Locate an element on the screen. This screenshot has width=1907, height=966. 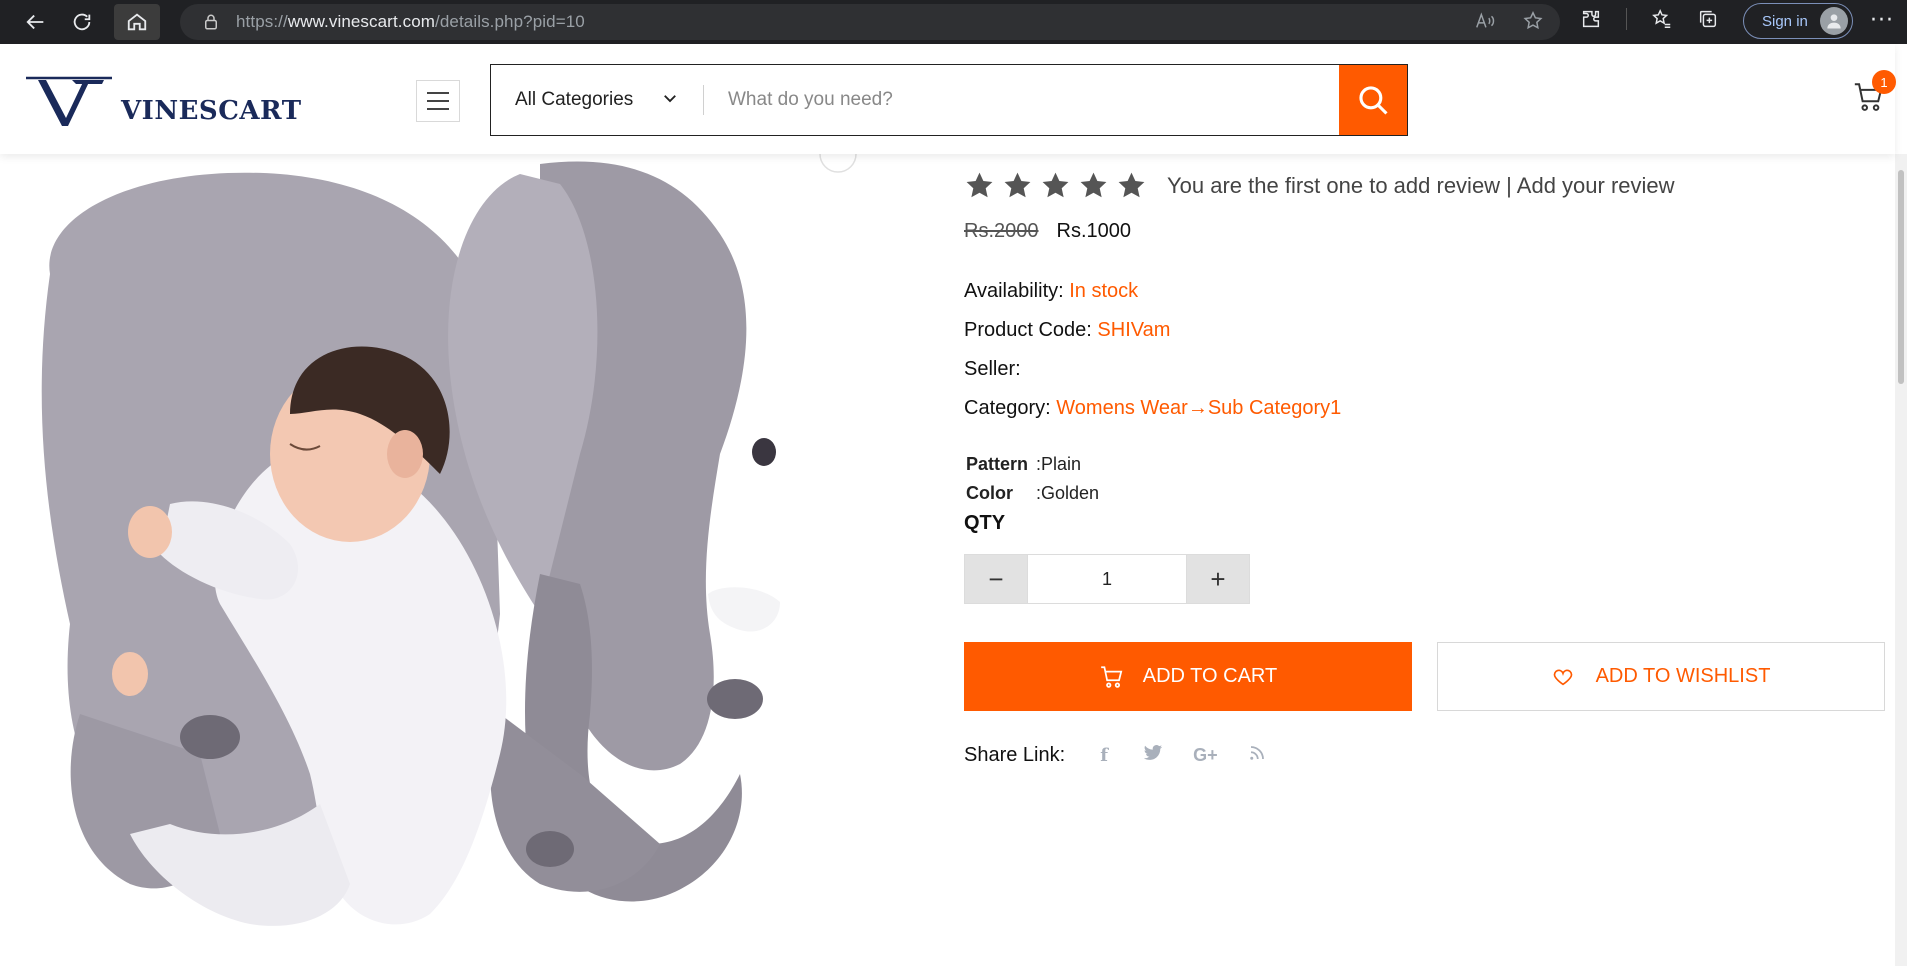
rating-stars is located at coordinates (1055, 185).